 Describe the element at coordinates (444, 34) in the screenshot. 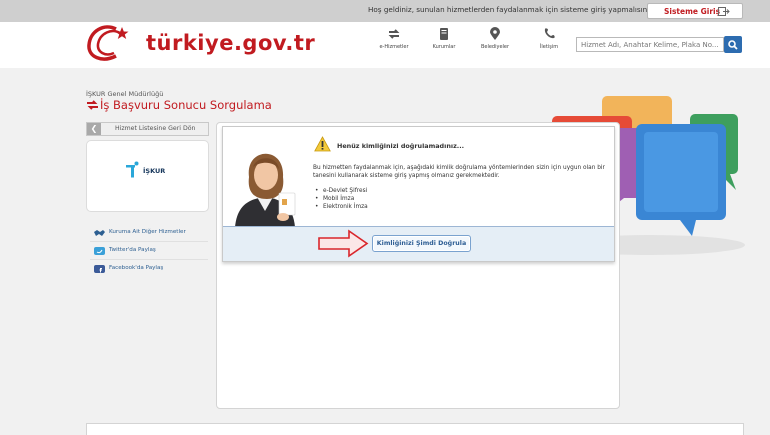

I see `book-icon` at that location.